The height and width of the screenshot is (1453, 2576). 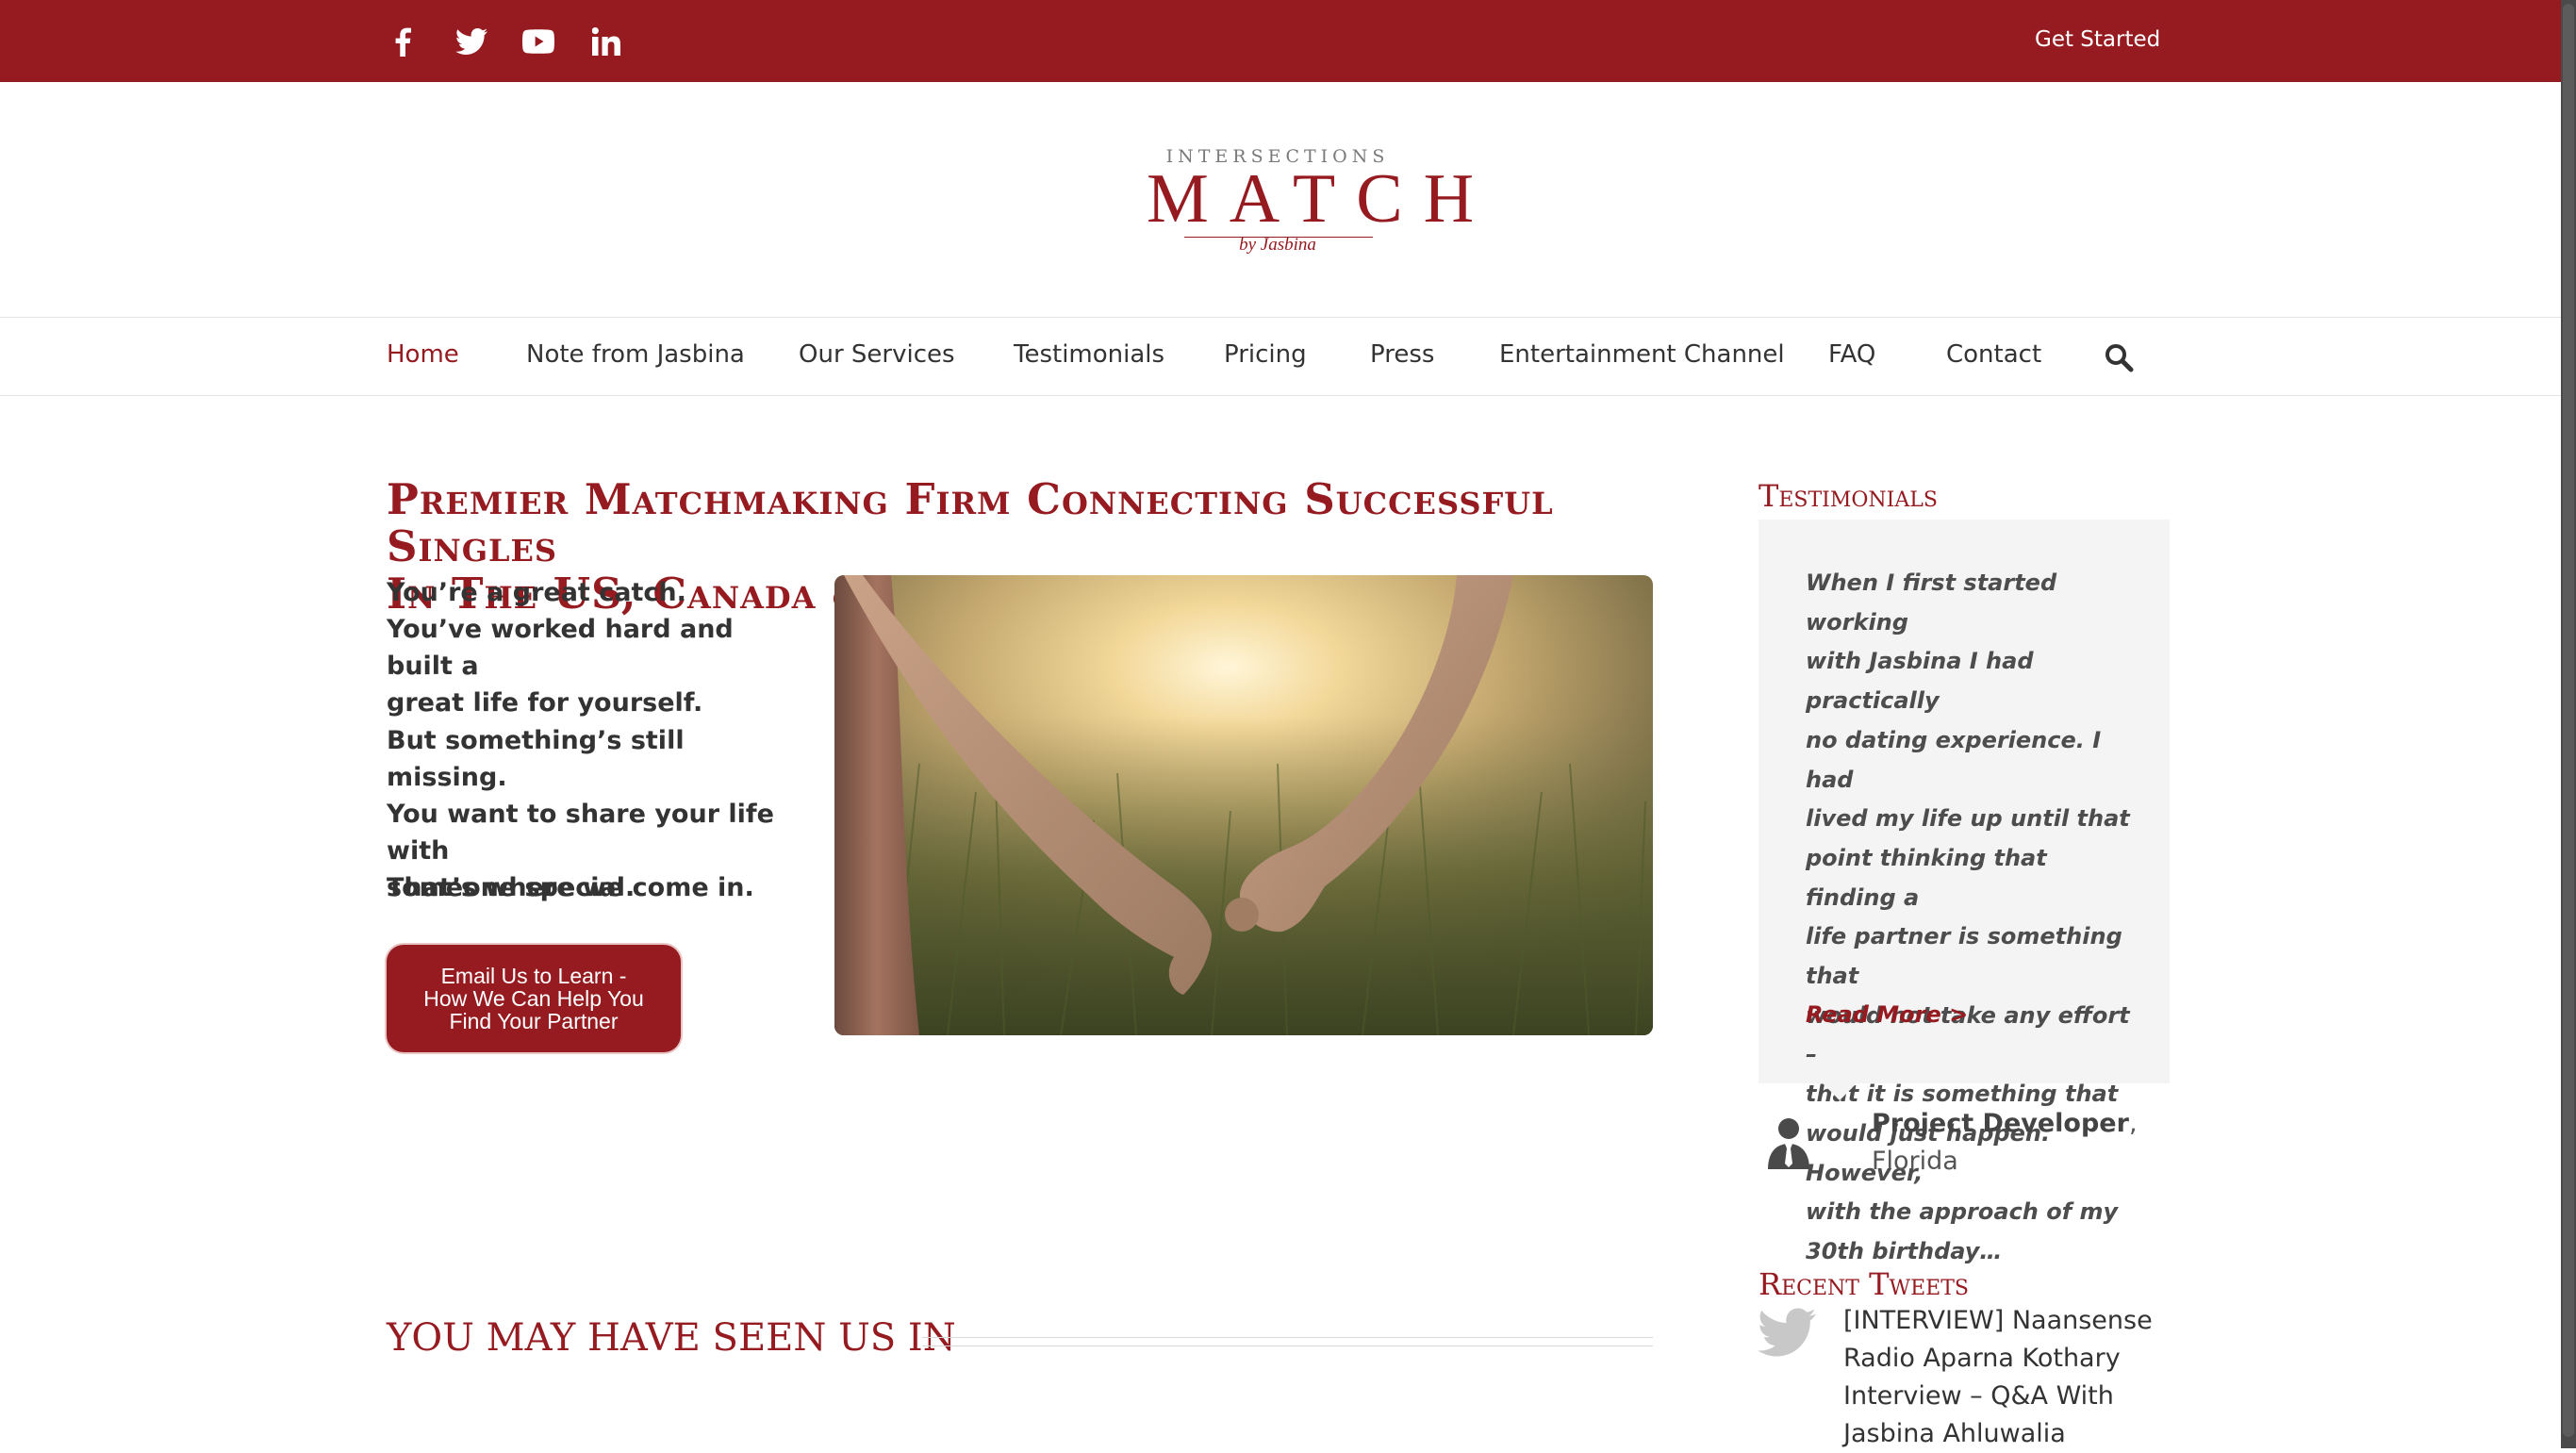 I want to click on seen-in-title: YOU MAY HAVE SEEN US IN, so click(x=671, y=1338).